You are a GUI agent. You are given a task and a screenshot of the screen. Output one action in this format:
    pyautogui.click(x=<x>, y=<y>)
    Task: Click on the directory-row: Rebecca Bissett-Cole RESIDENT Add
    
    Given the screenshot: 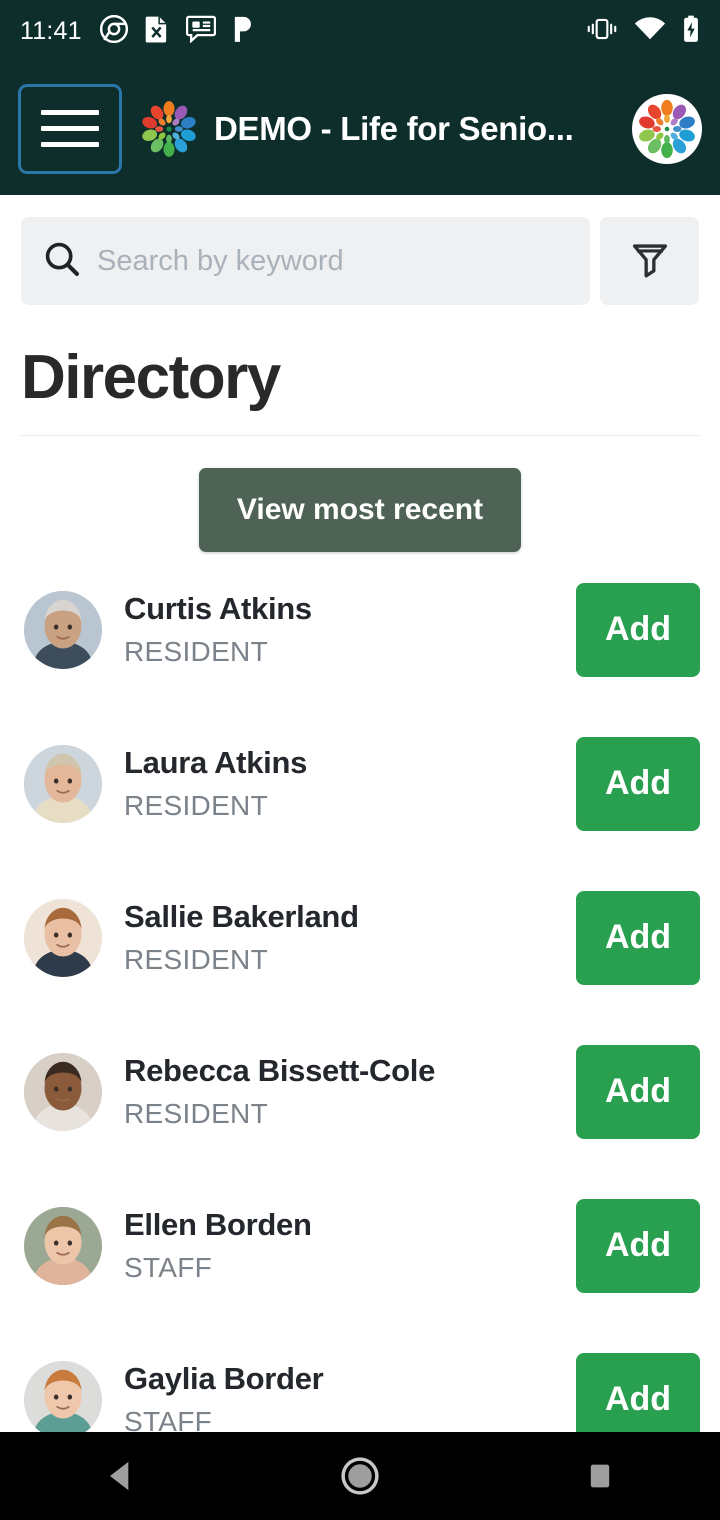 What is the action you would take?
    pyautogui.click(x=362, y=1091)
    